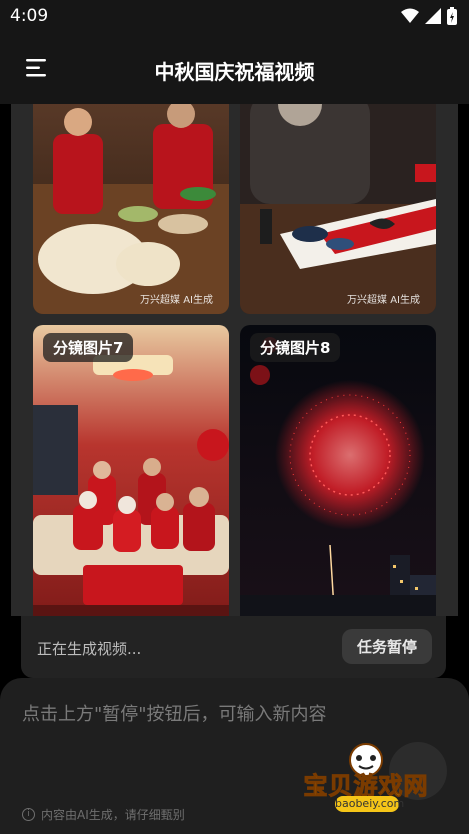 The image size is (469, 834). I want to click on pause-task-button: 任务暂停, so click(387, 646).